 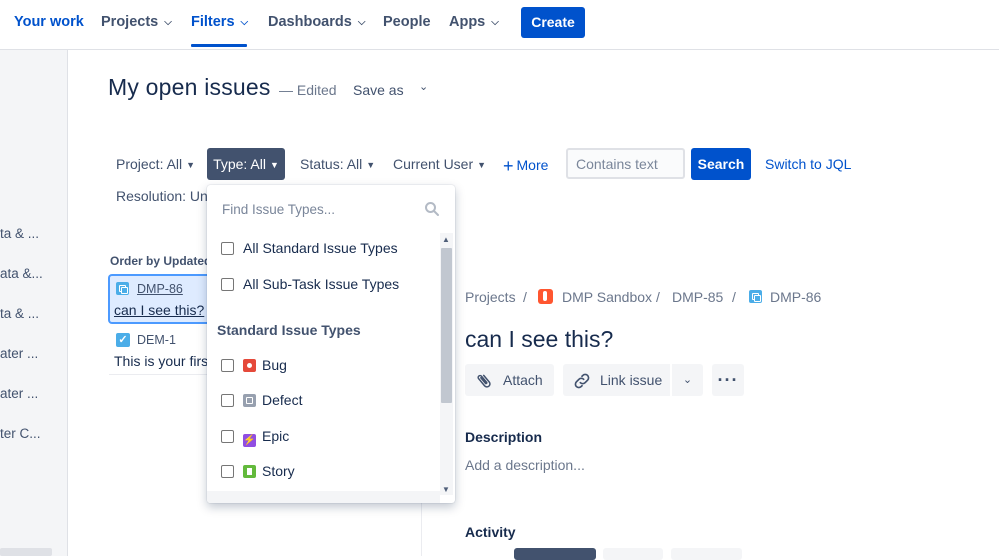 What do you see at coordinates (274, 365) in the screenshot?
I see `option-label: Bug` at bounding box center [274, 365].